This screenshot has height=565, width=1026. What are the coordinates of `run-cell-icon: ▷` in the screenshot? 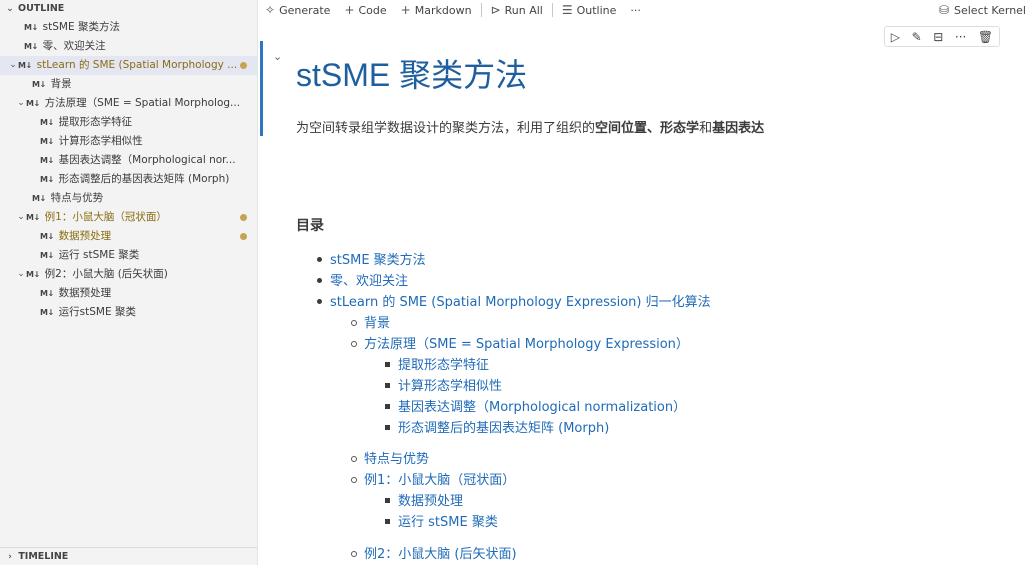 It's located at (895, 37).